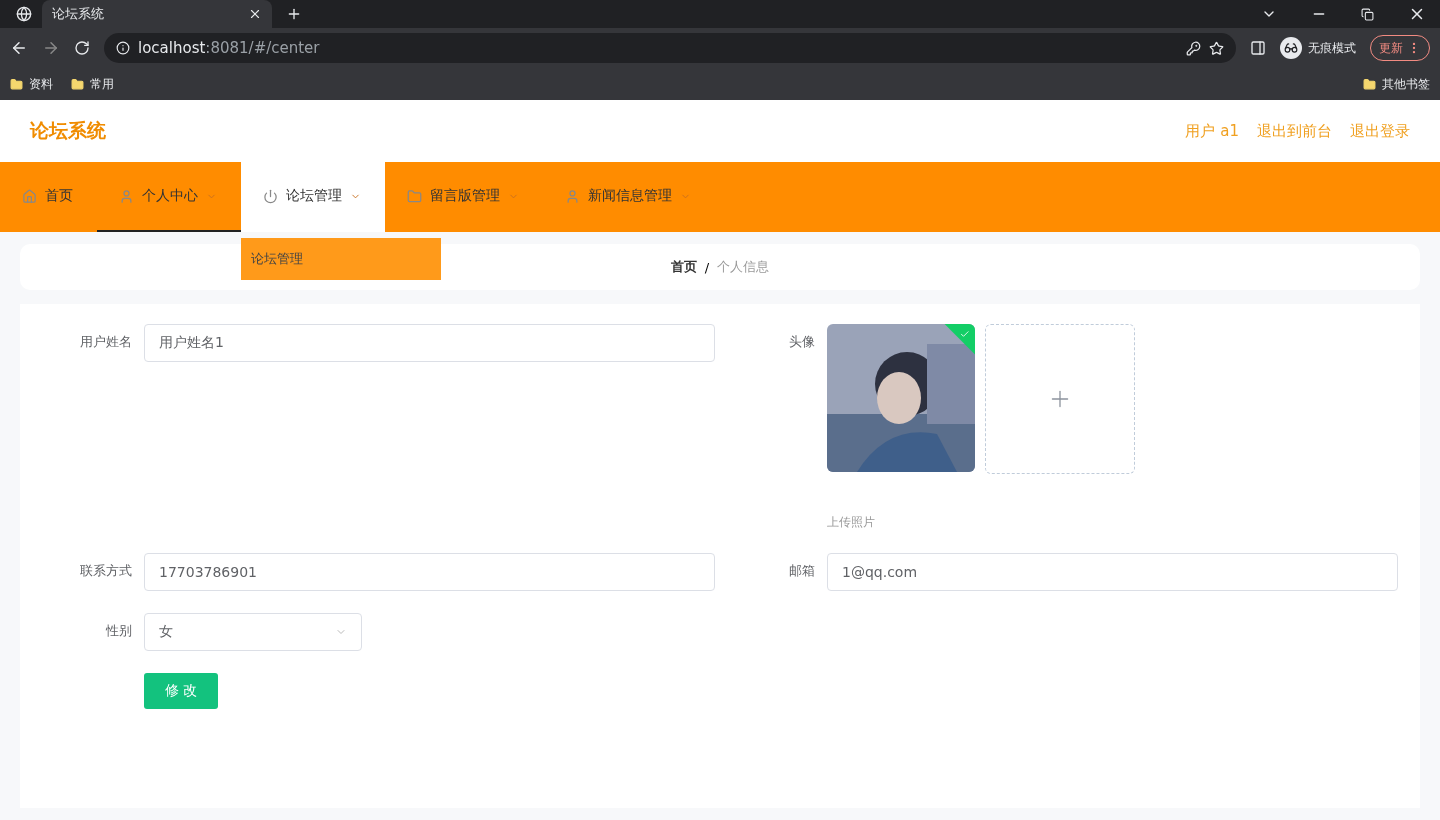 Image resolution: width=1440 pixels, height=820 pixels. Describe the element at coordinates (277, 259) in the screenshot. I see `menu-item: 论坛管理` at that location.